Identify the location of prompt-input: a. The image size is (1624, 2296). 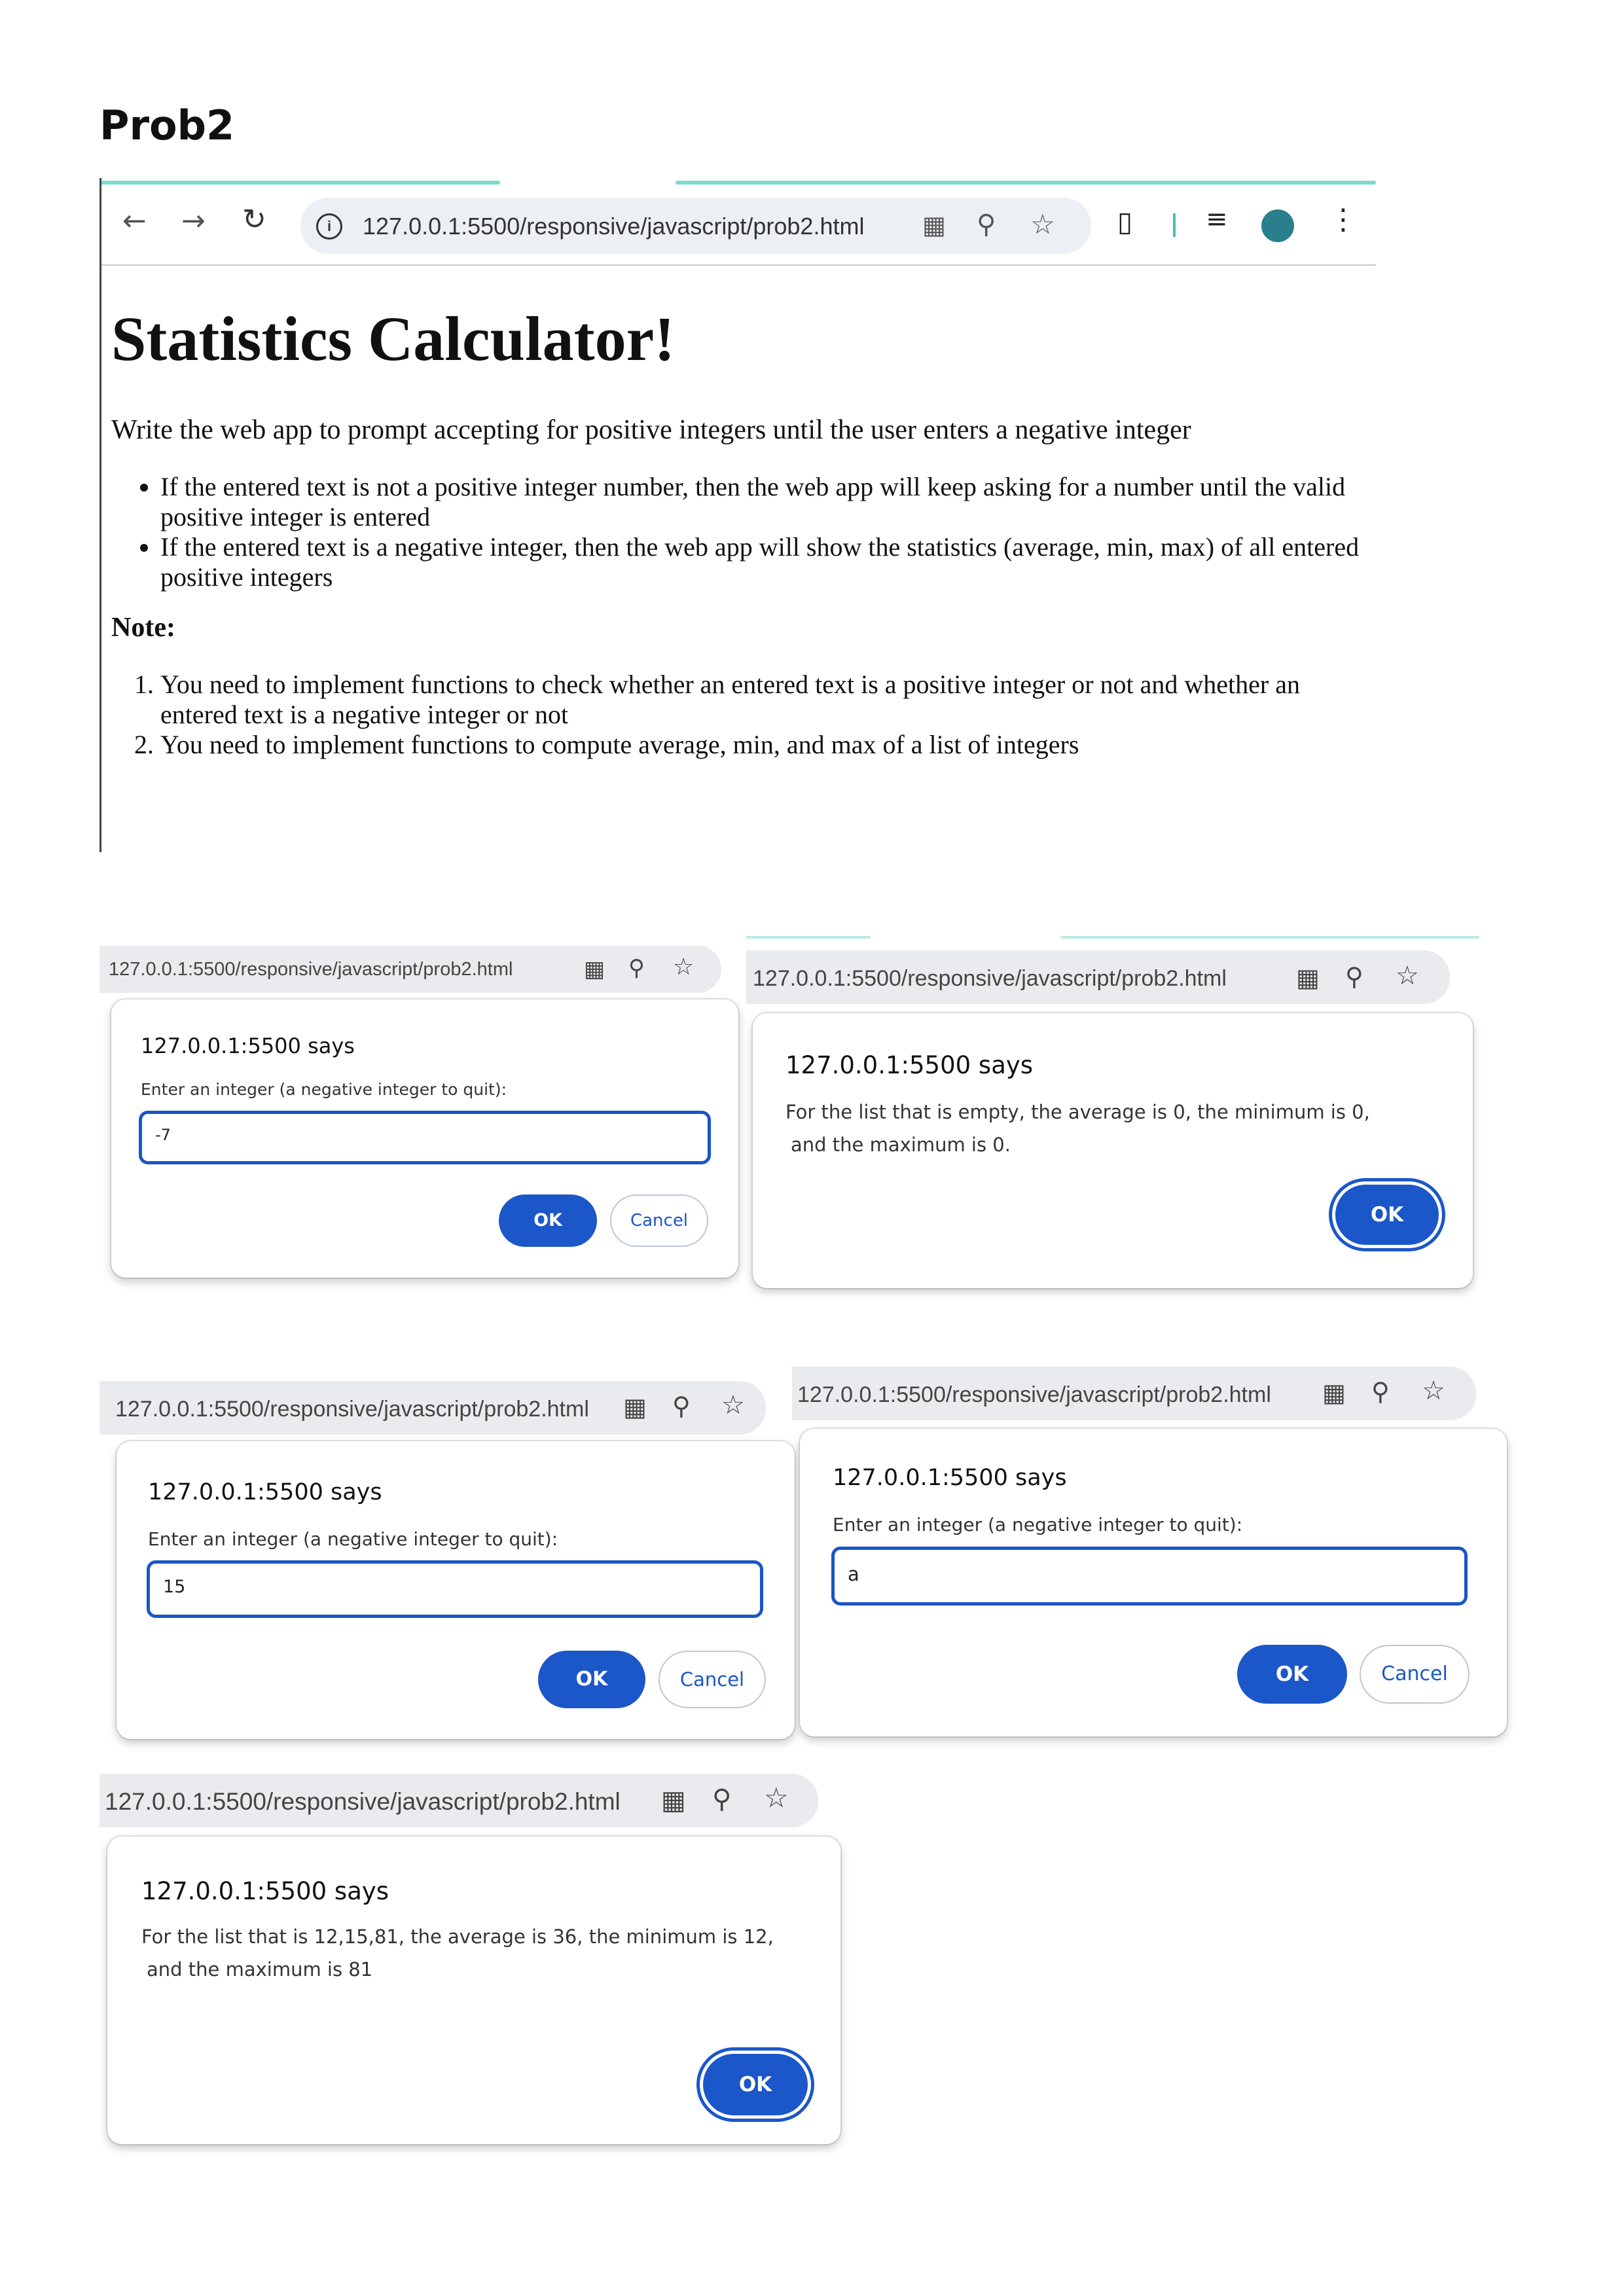
(1149, 1576).